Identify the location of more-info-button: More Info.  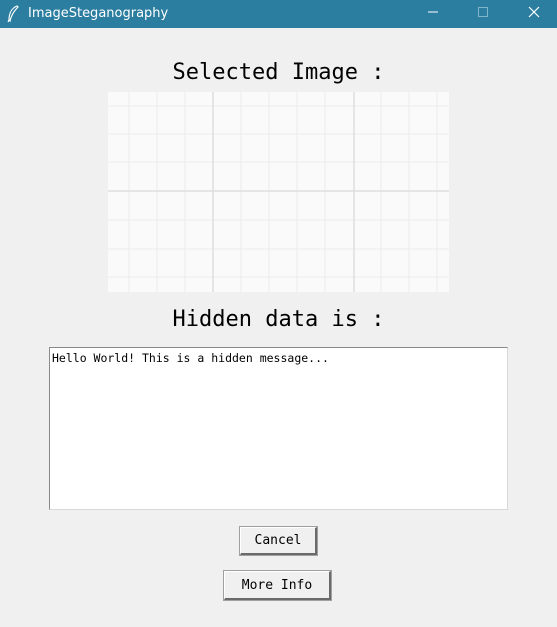
(277, 585).